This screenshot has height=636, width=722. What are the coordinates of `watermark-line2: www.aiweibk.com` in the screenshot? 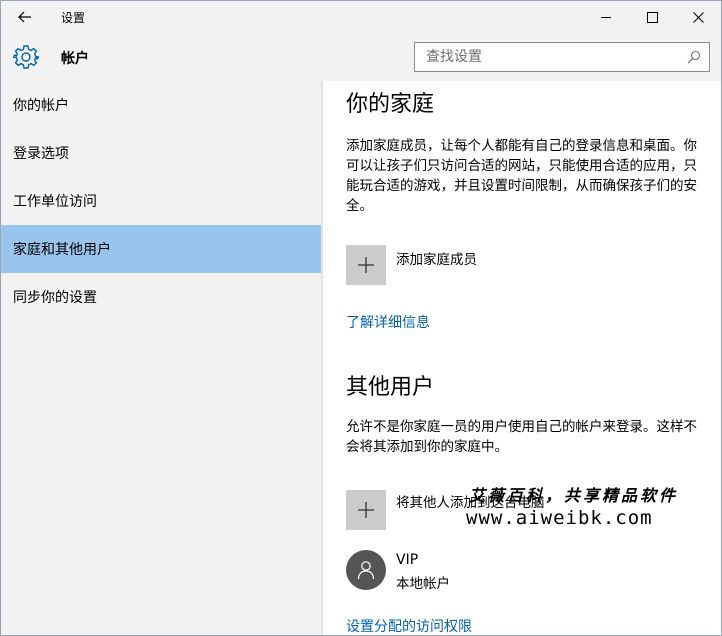 It's located at (559, 518).